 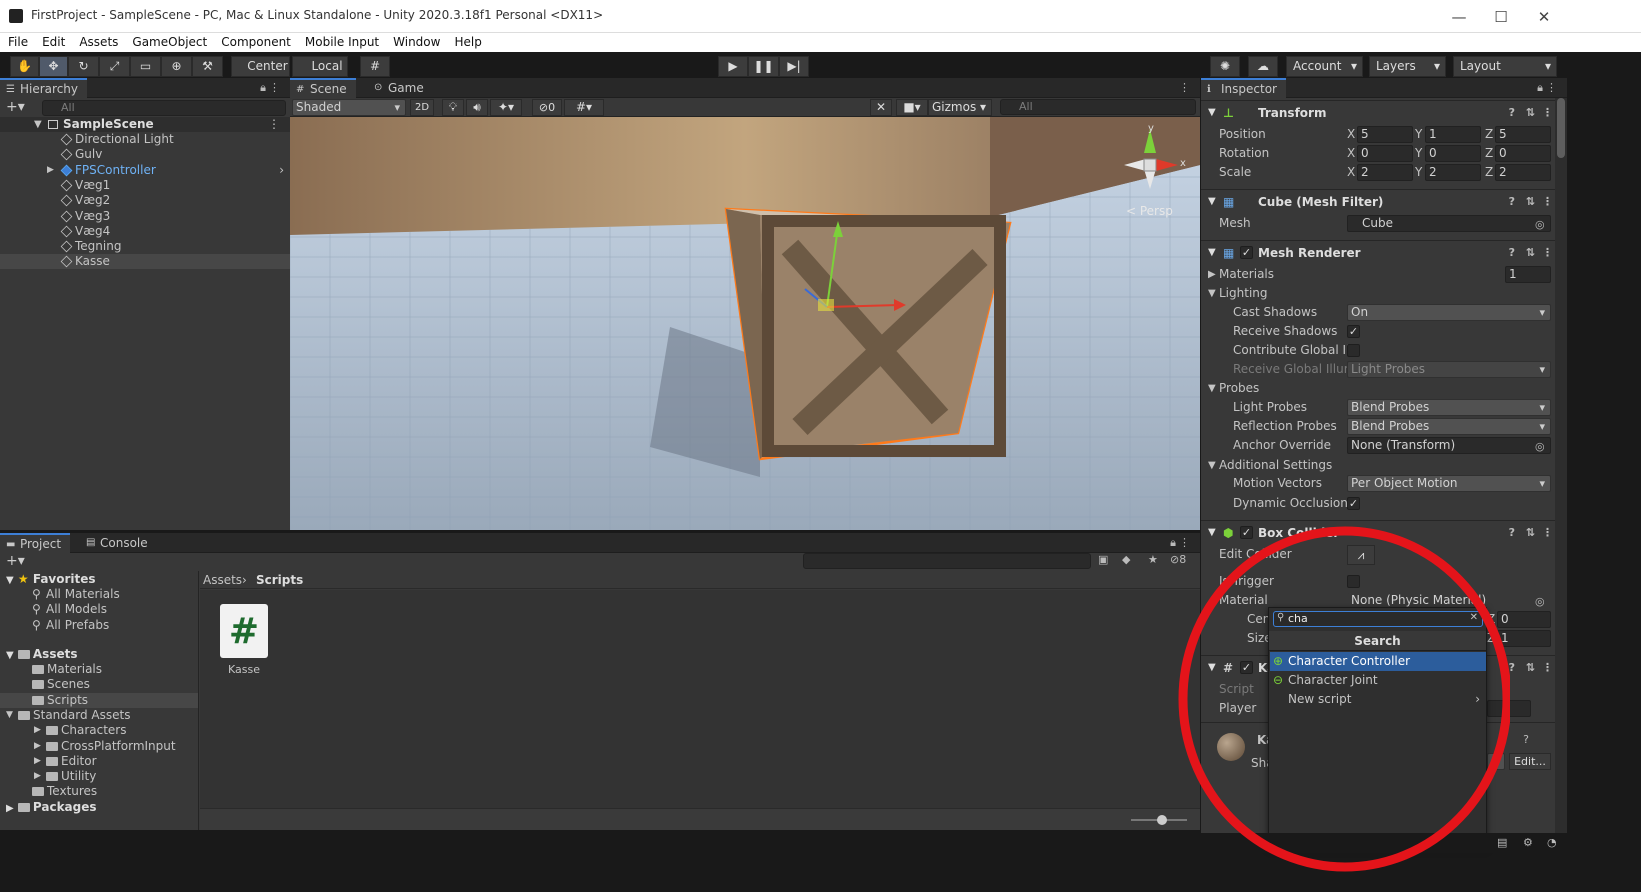 What do you see at coordinates (99, 684) in the screenshot?
I see `asset-folder: Scenes` at bounding box center [99, 684].